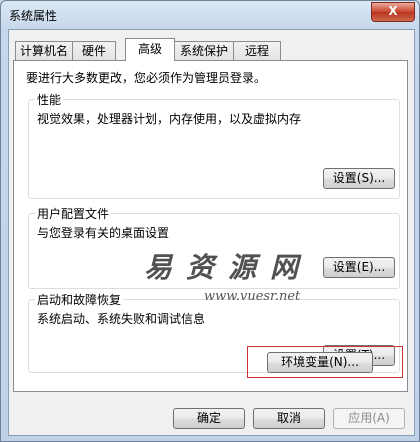  I want to click on watermark-url: www.vuesr.net, so click(252, 296).